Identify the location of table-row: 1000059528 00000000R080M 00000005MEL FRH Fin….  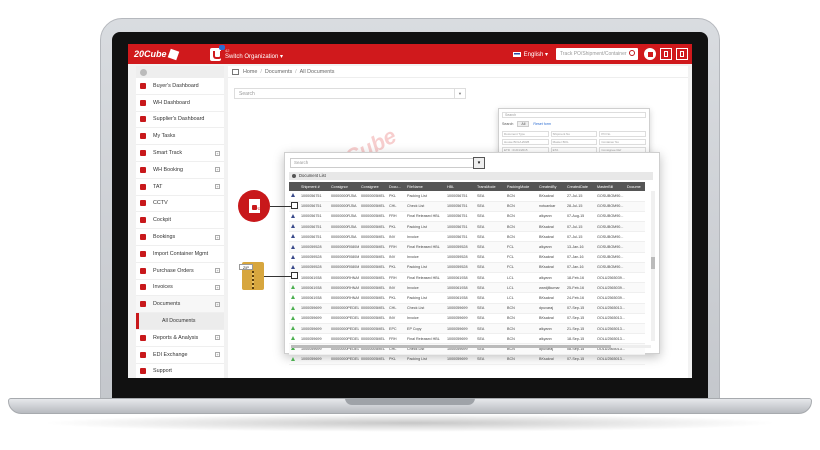
(467, 247).